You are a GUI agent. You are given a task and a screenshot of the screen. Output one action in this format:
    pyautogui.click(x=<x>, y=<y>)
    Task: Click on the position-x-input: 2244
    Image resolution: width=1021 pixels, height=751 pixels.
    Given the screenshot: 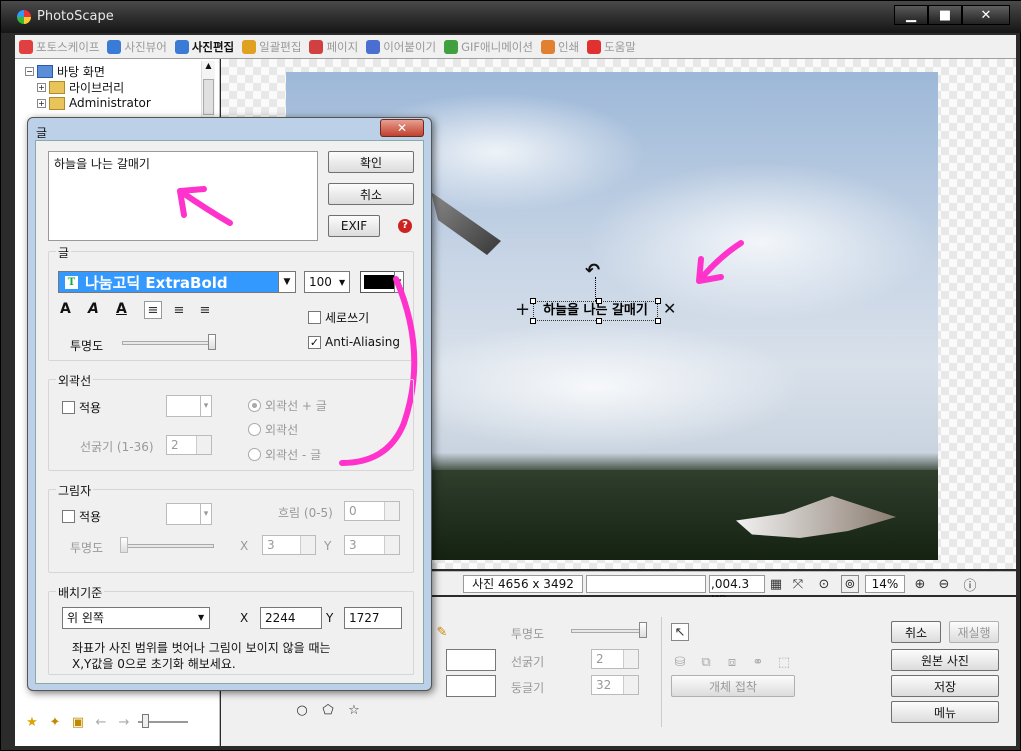 What is the action you would take?
    pyautogui.click(x=291, y=618)
    